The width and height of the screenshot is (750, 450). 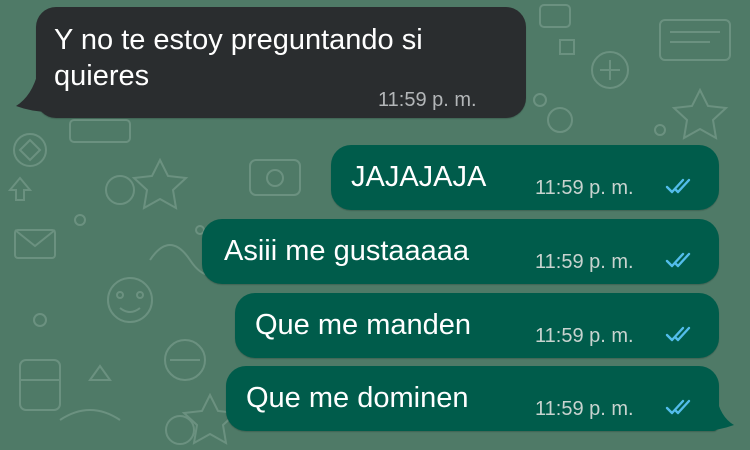 I want to click on outgoing-message-bubble: Asiii me gustaaaaa 11:59 p. m., so click(x=460, y=251).